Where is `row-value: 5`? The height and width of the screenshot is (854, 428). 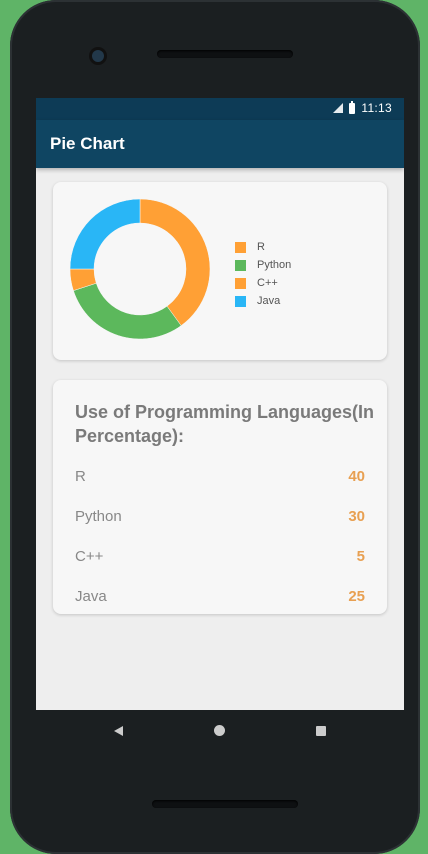
row-value: 5 is located at coordinates (360, 556).